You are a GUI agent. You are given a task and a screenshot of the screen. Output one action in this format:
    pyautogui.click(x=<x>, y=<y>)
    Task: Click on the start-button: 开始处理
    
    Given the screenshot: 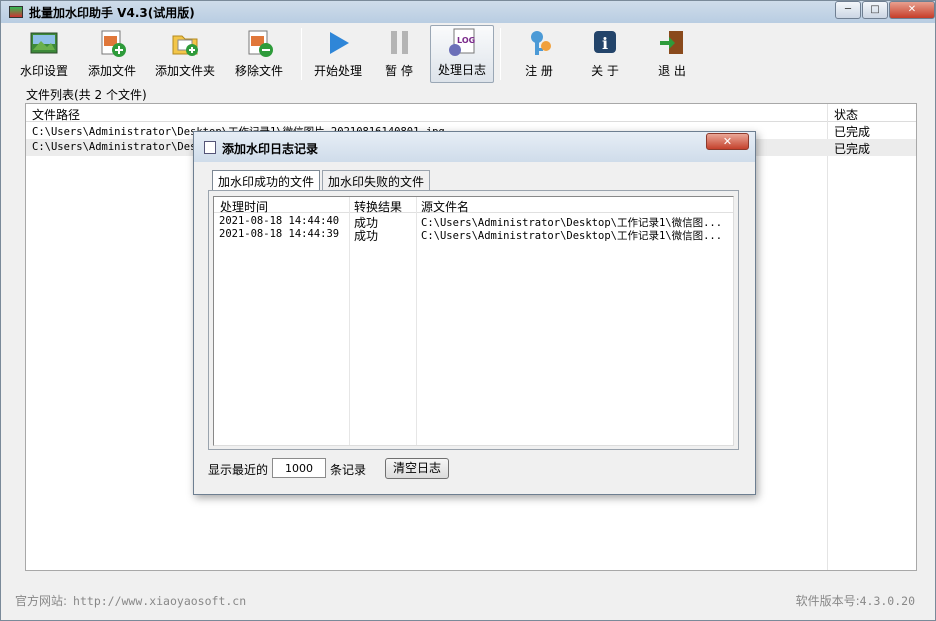 What is the action you would take?
    pyautogui.click(x=338, y=54)
    